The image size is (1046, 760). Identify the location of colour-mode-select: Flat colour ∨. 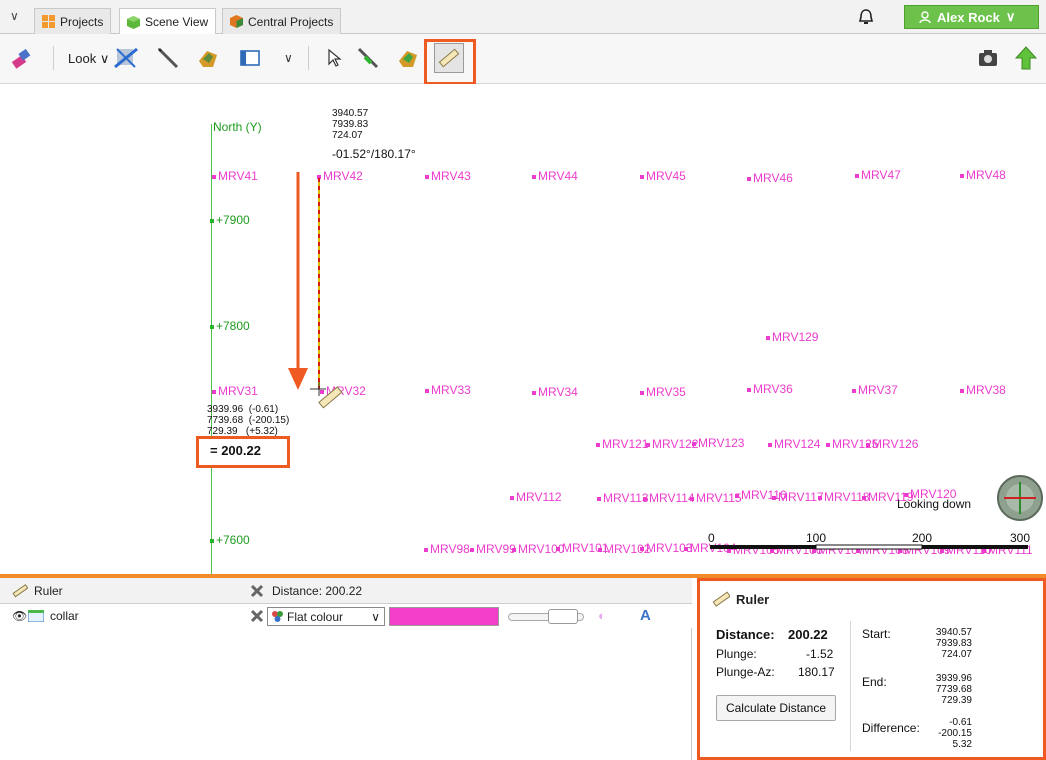
(326, 616).